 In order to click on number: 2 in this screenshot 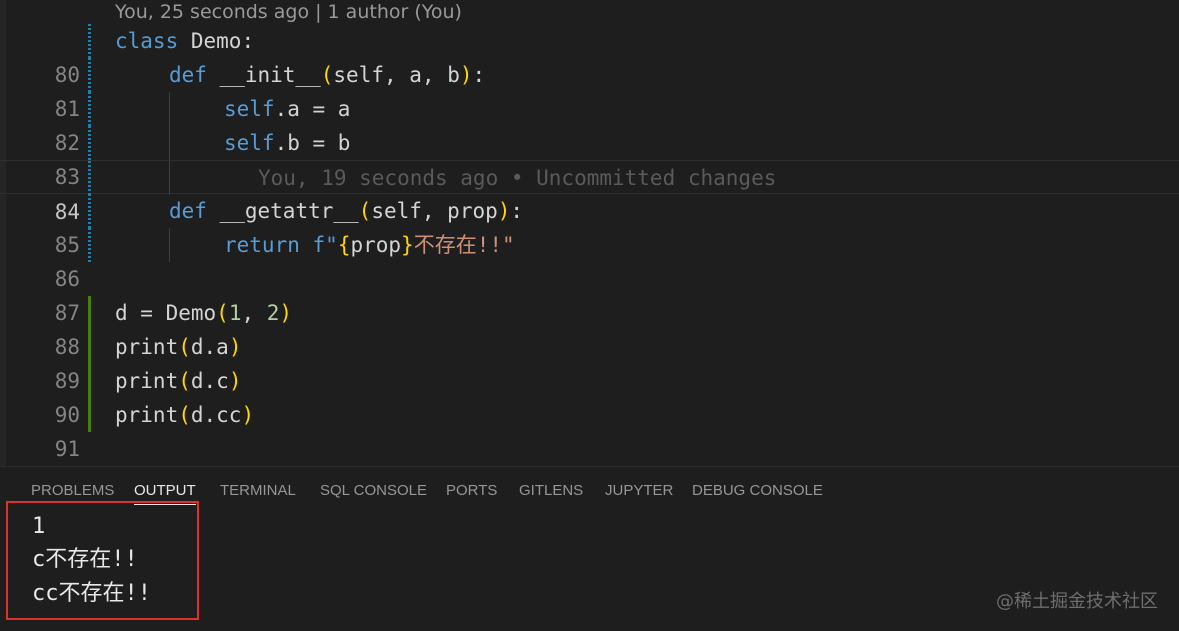, I will do `click(273, 313)`.